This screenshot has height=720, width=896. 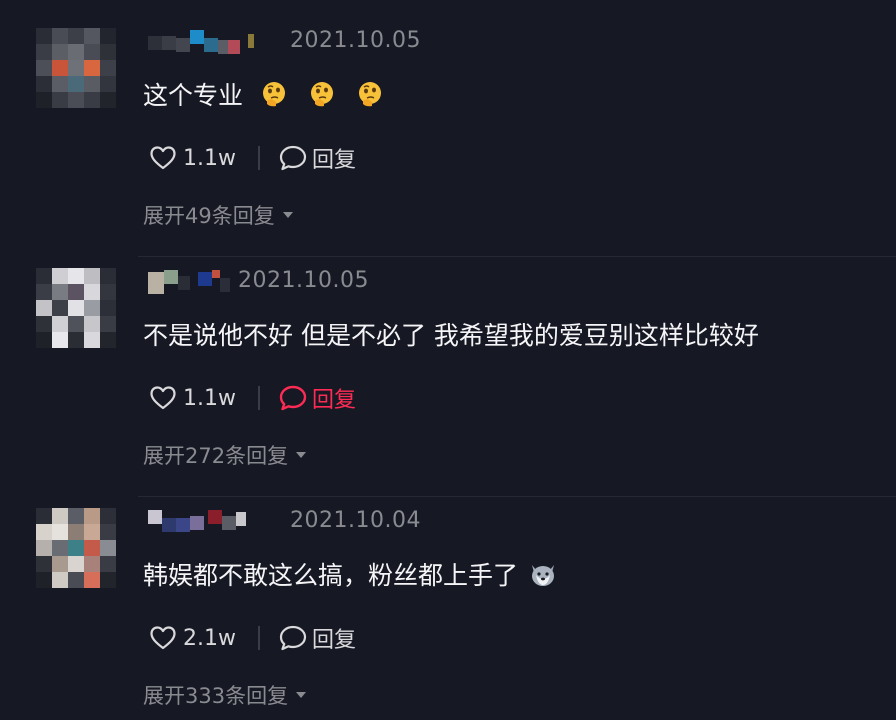 I want to click on husky-dog-emoji, so click(x=543, y=575).